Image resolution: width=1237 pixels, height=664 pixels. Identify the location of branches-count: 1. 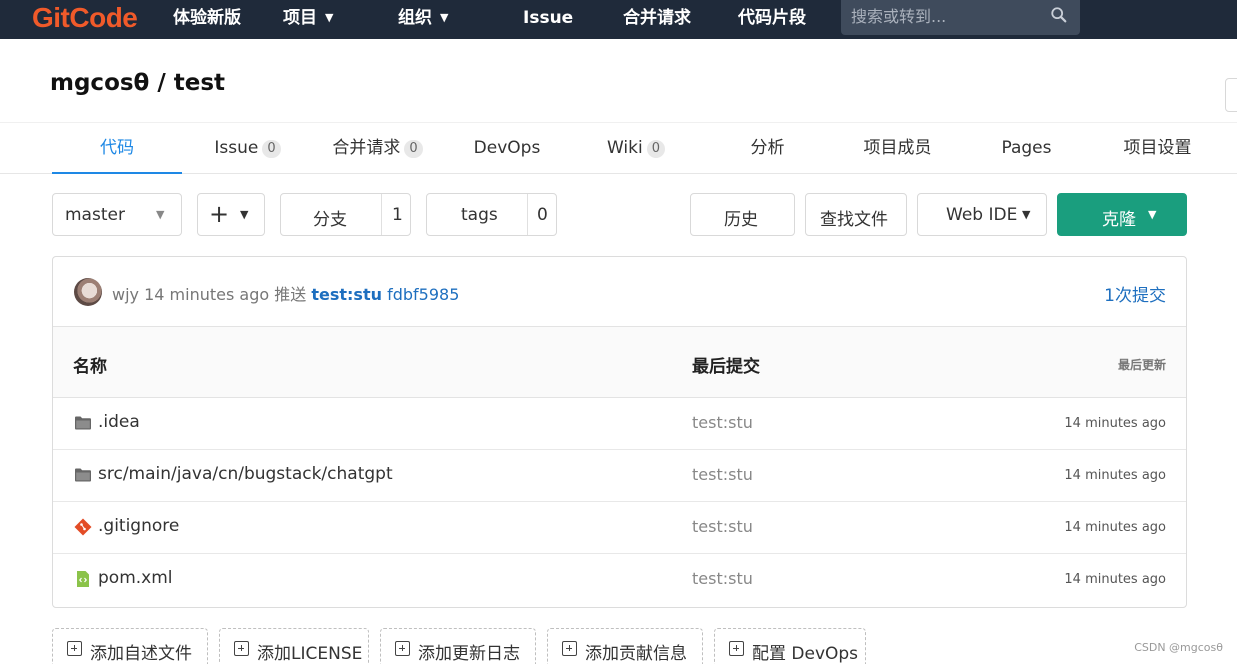
(397, 215).